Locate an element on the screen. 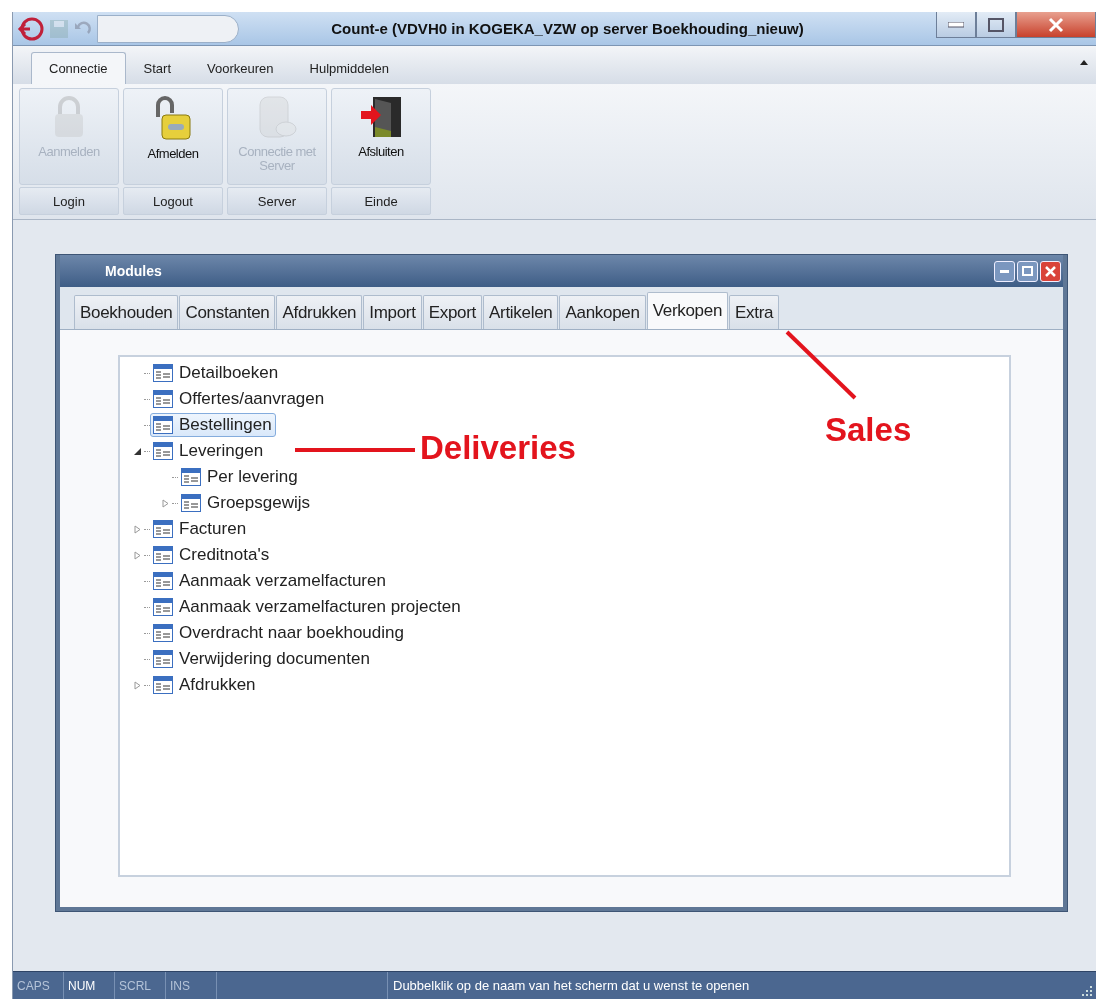 The height and width of the screenshot is (999, 1096). quick-access-field is located at coordinates (168, 28).